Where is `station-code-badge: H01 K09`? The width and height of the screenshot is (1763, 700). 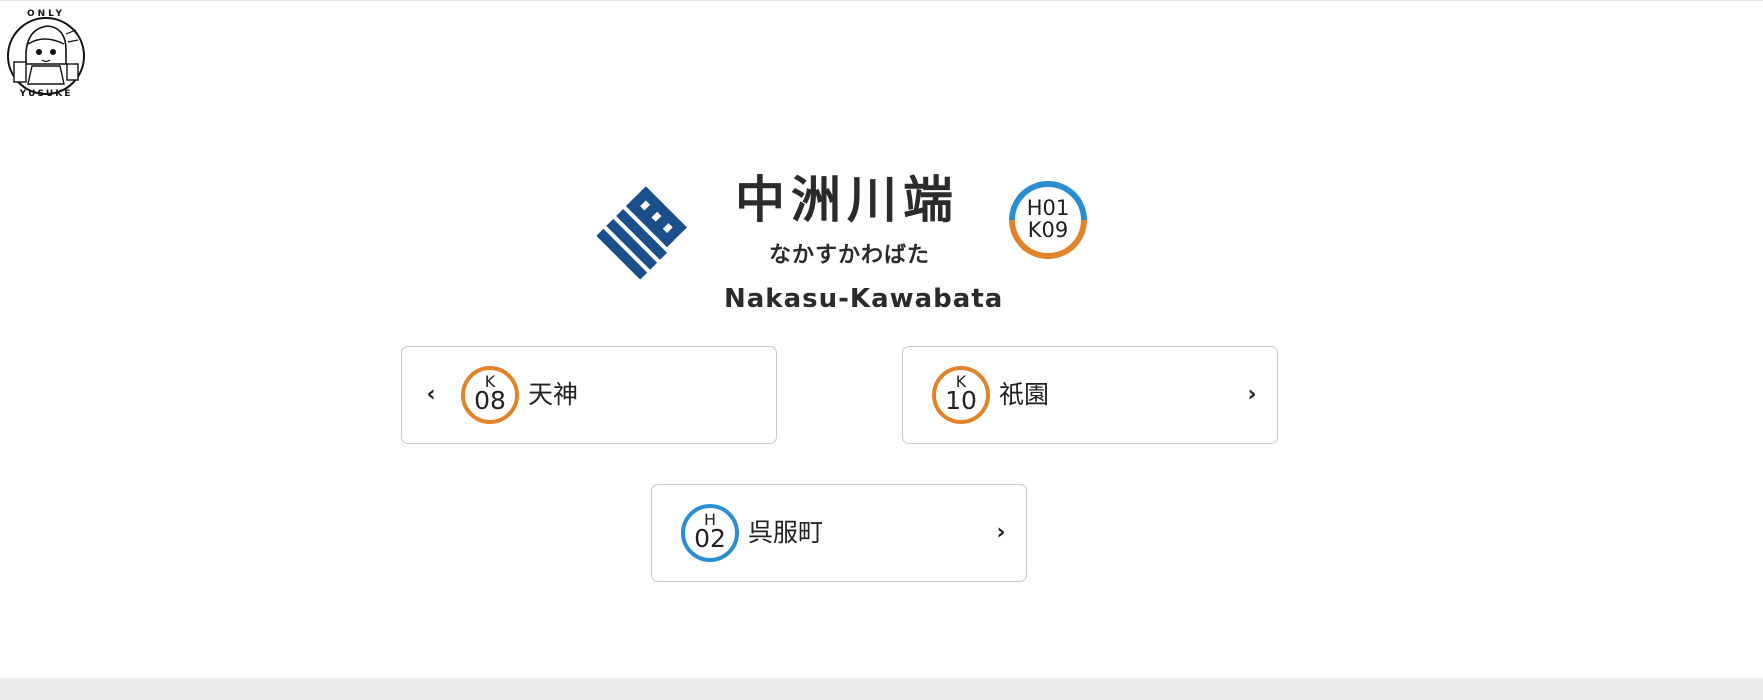 station-code-badge: H01 K09 is located at coordinates (1048, 220).